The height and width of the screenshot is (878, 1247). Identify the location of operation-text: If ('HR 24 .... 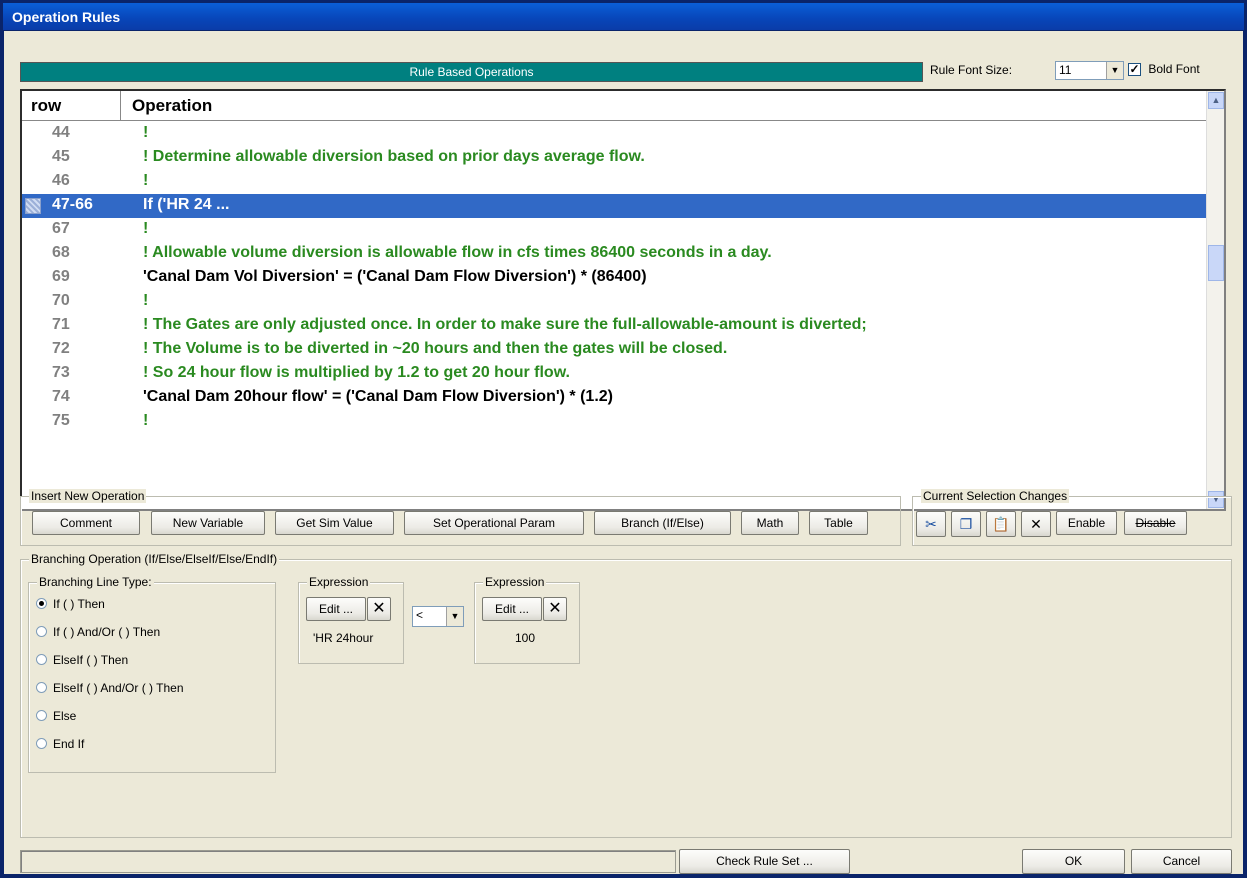
(186, 204).